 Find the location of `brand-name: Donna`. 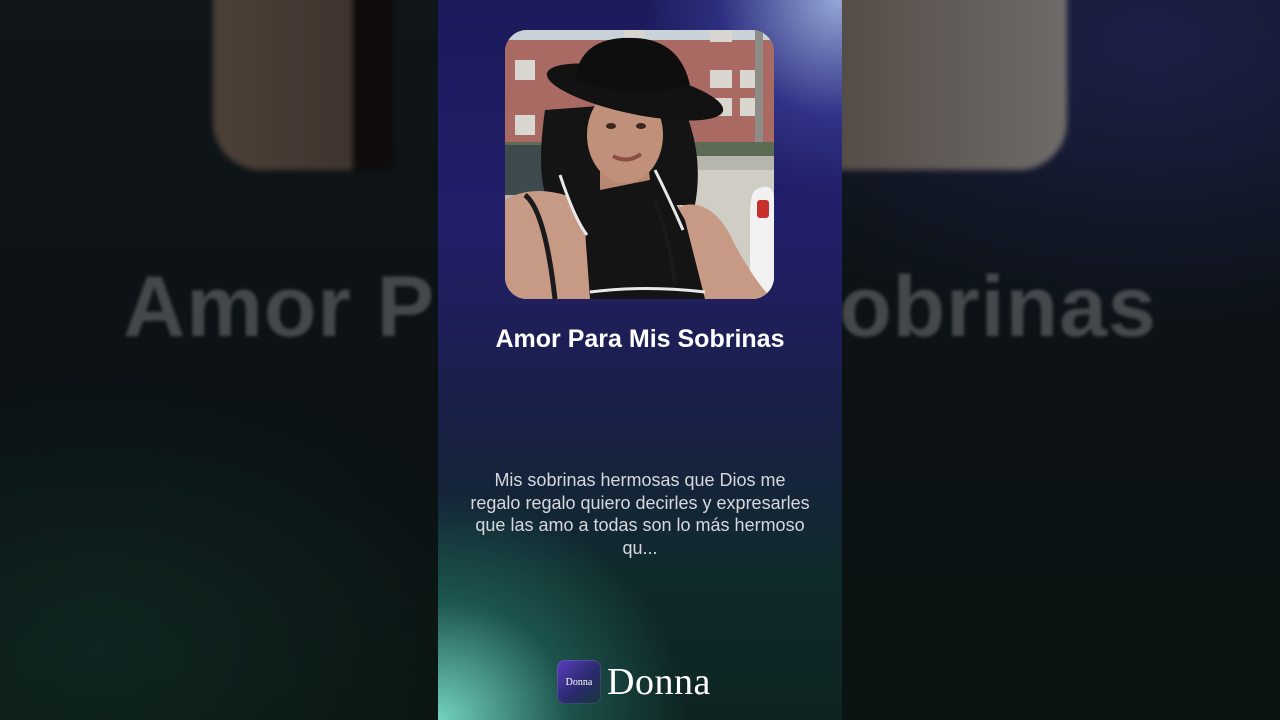

brand-name: Donna is located at coordinates (659, 682).